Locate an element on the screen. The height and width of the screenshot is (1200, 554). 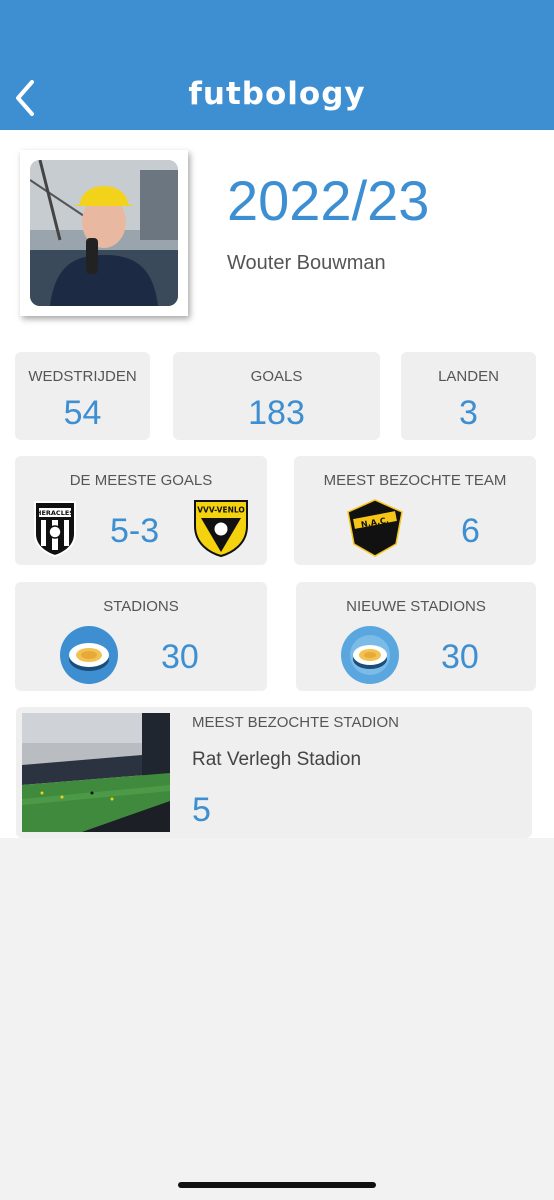
stadiums-card: STADIONS 30 is located at coordinates (141, 636).